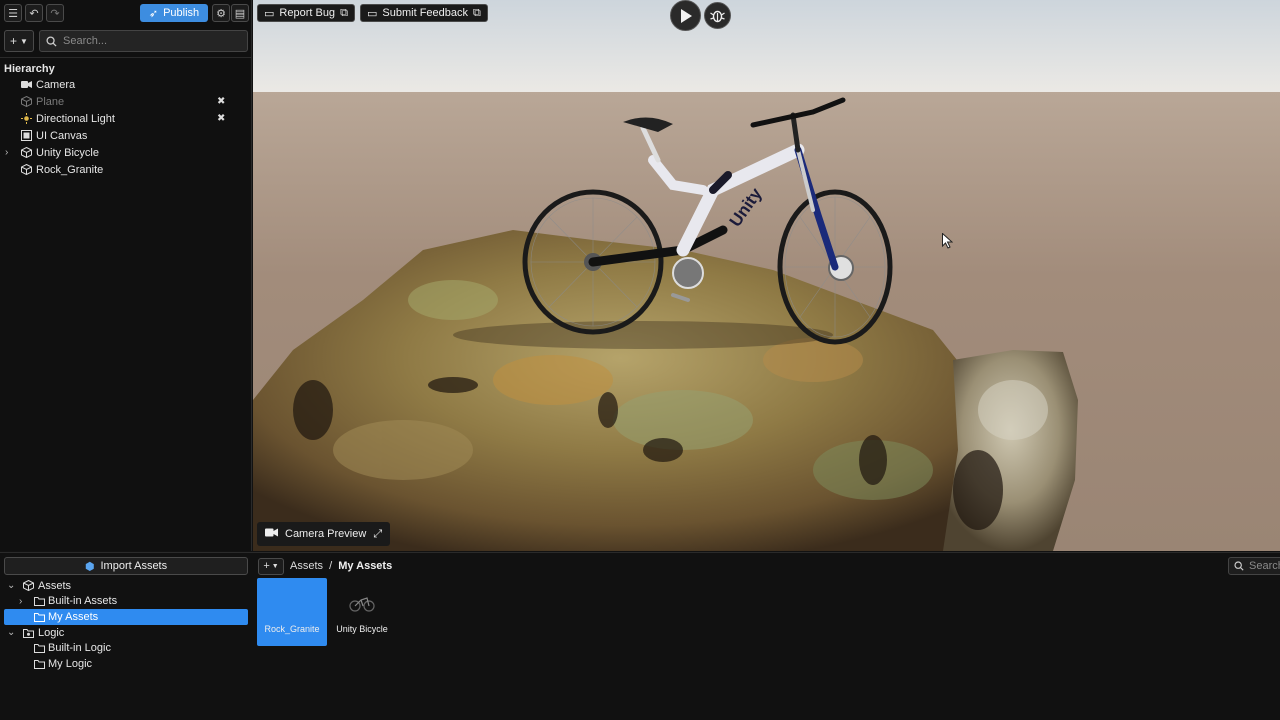 Image resolution: width=1280 pixels, height=720 pixels. What do you see at coordinates (28, 632) in the screenshot?
I see `logic-icon` at bounding box center [28, 632].